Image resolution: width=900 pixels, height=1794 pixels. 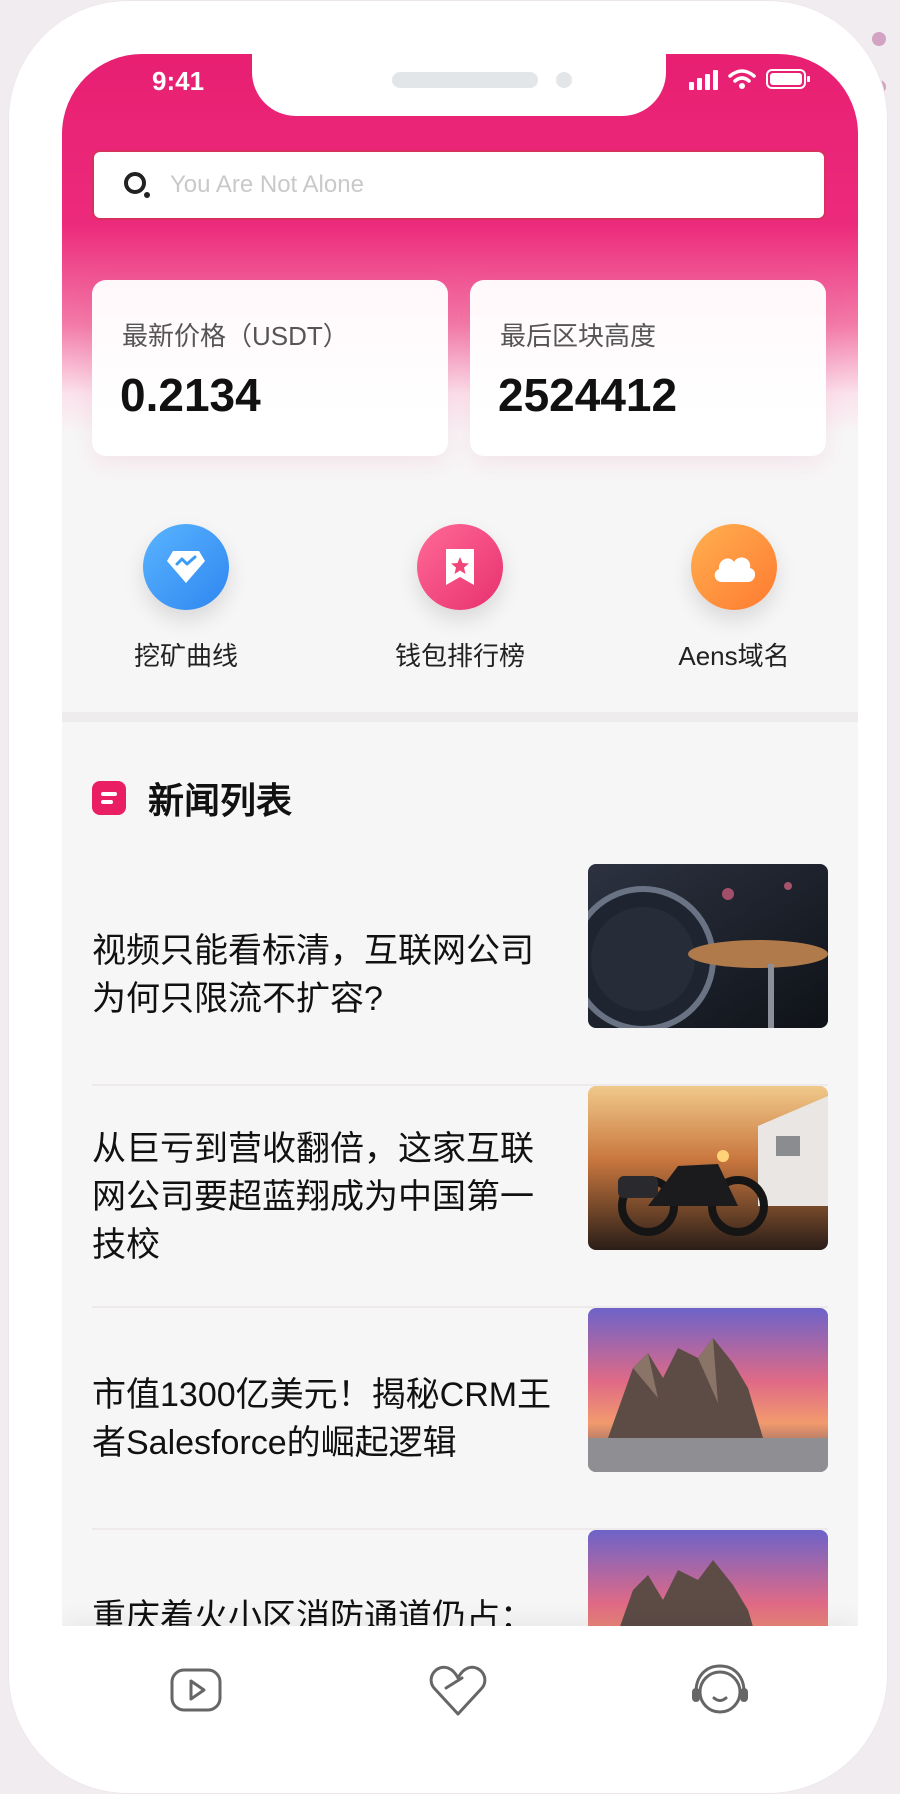 I want to click on news-item: 市值1300亿美元！揭秘CRM王者Salesforce的崛起逻辑, so click(x=460, y=1419).